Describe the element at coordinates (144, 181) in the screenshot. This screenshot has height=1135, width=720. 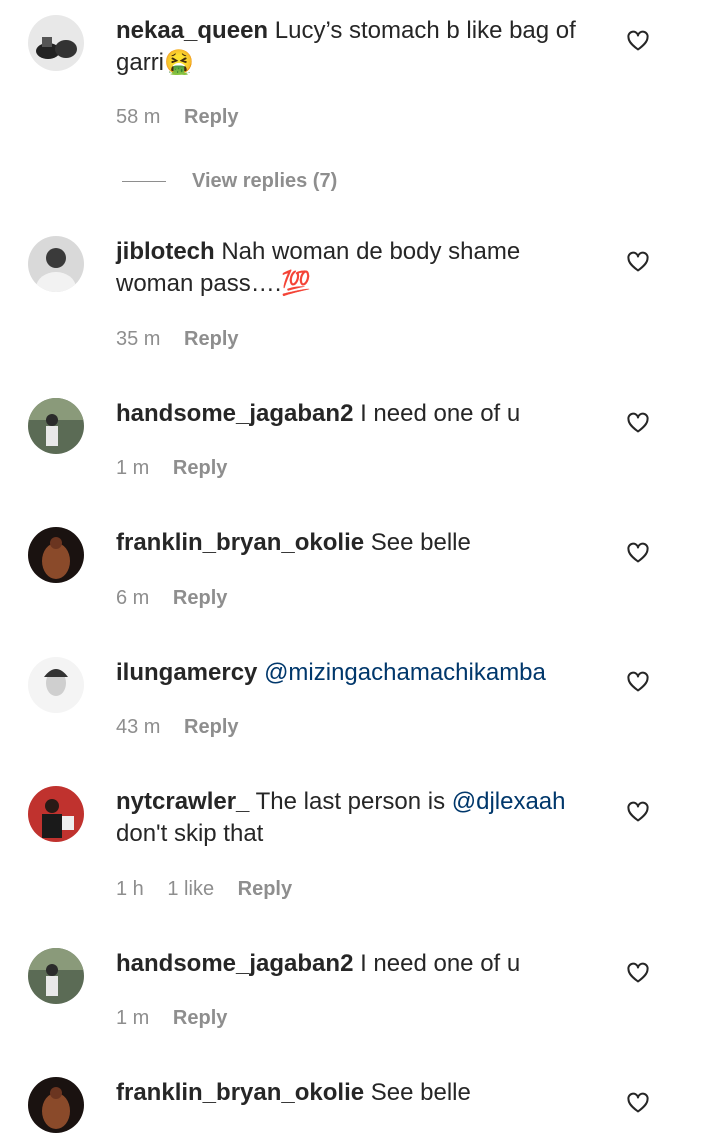
I see `divider-line` at that location.